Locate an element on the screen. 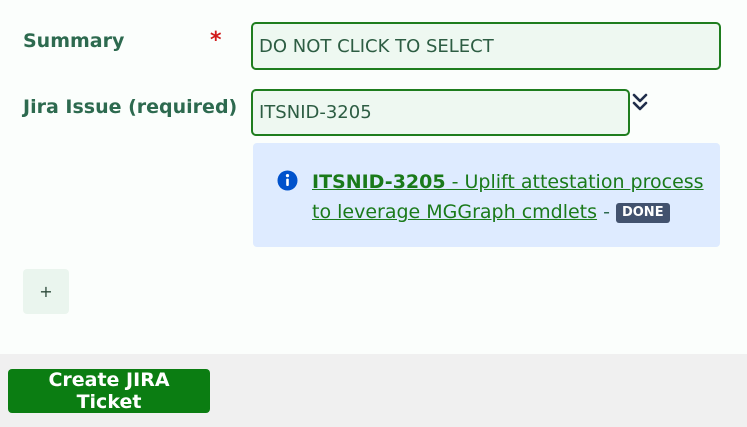 The image size is (747, 427). issue-key: ITSNID-3205 is located at coordinates (379, 182).